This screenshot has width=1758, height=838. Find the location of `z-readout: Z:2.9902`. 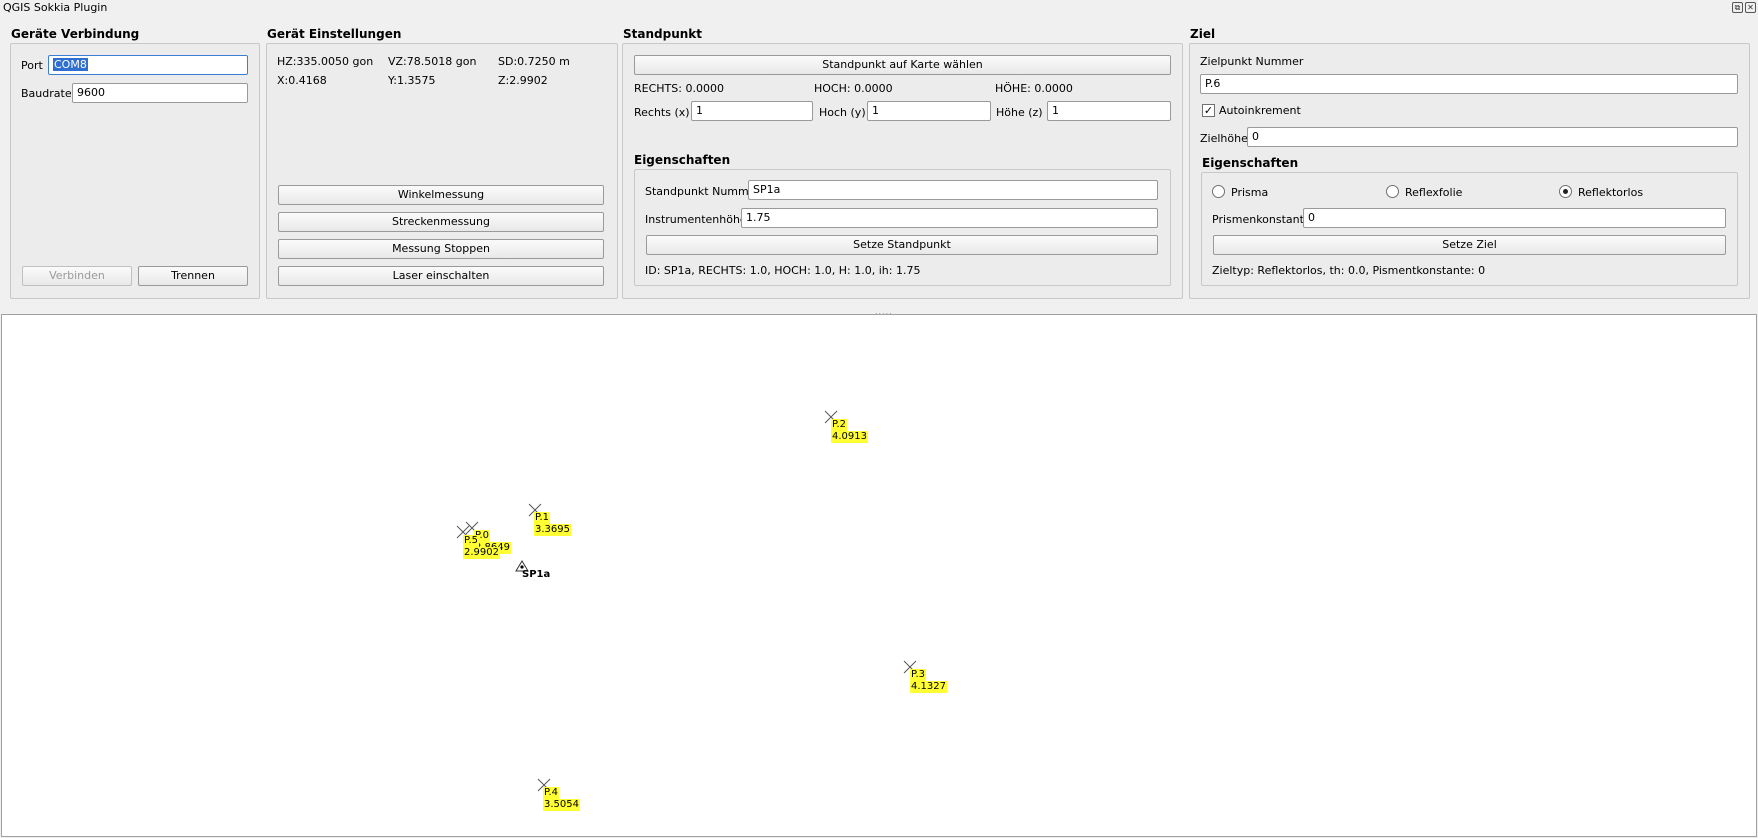

z-readout: Z:2.9902 is located at coordinates (523, 80).